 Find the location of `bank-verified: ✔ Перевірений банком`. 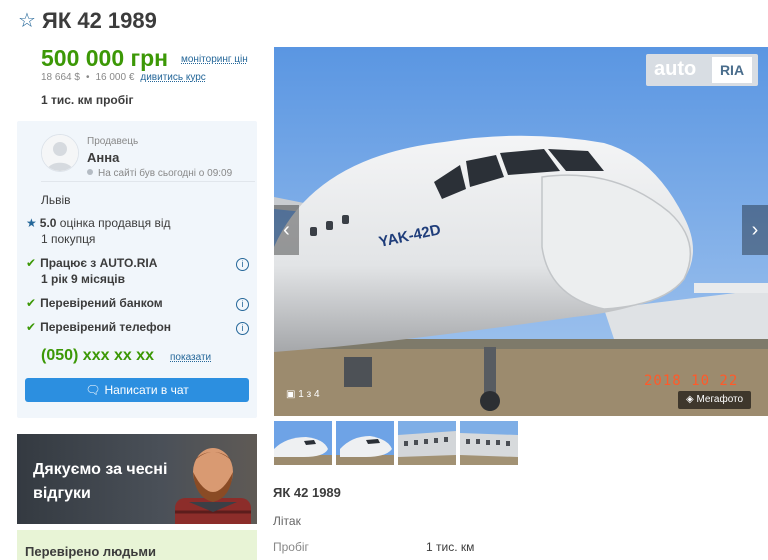

bank-verified: ✔ Перевірений банком is located at coordinates (94, 303).